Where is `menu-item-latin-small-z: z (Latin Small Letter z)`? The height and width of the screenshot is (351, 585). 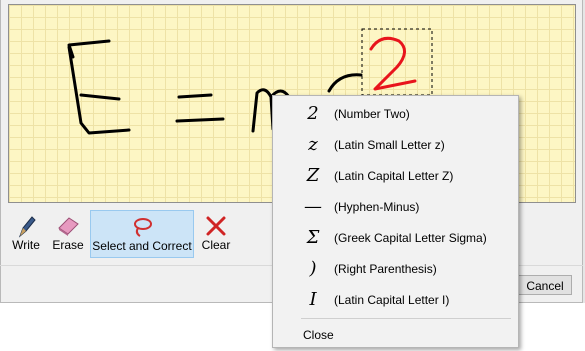
menu-item-latin-small-z: z (Latin Small Letter z) is located at coordinates (395, 145).